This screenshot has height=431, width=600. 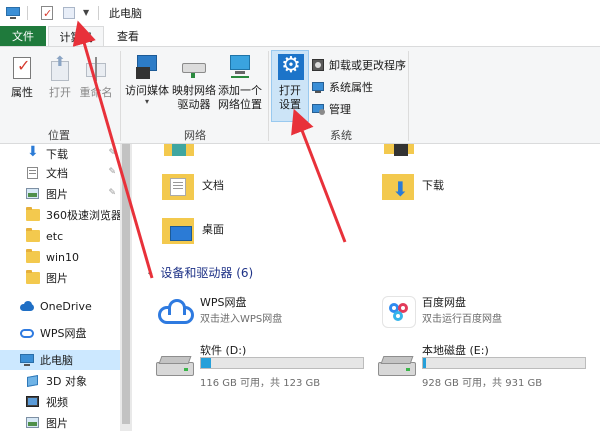 I want to click on group-label-system: 系统, so click(x=341, y=135).